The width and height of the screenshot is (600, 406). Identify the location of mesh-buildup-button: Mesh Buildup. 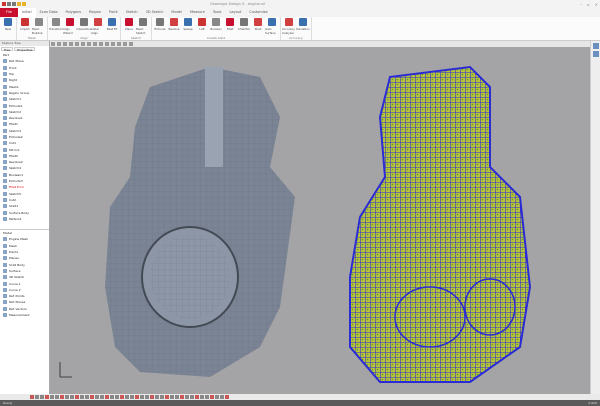
(39, 26).